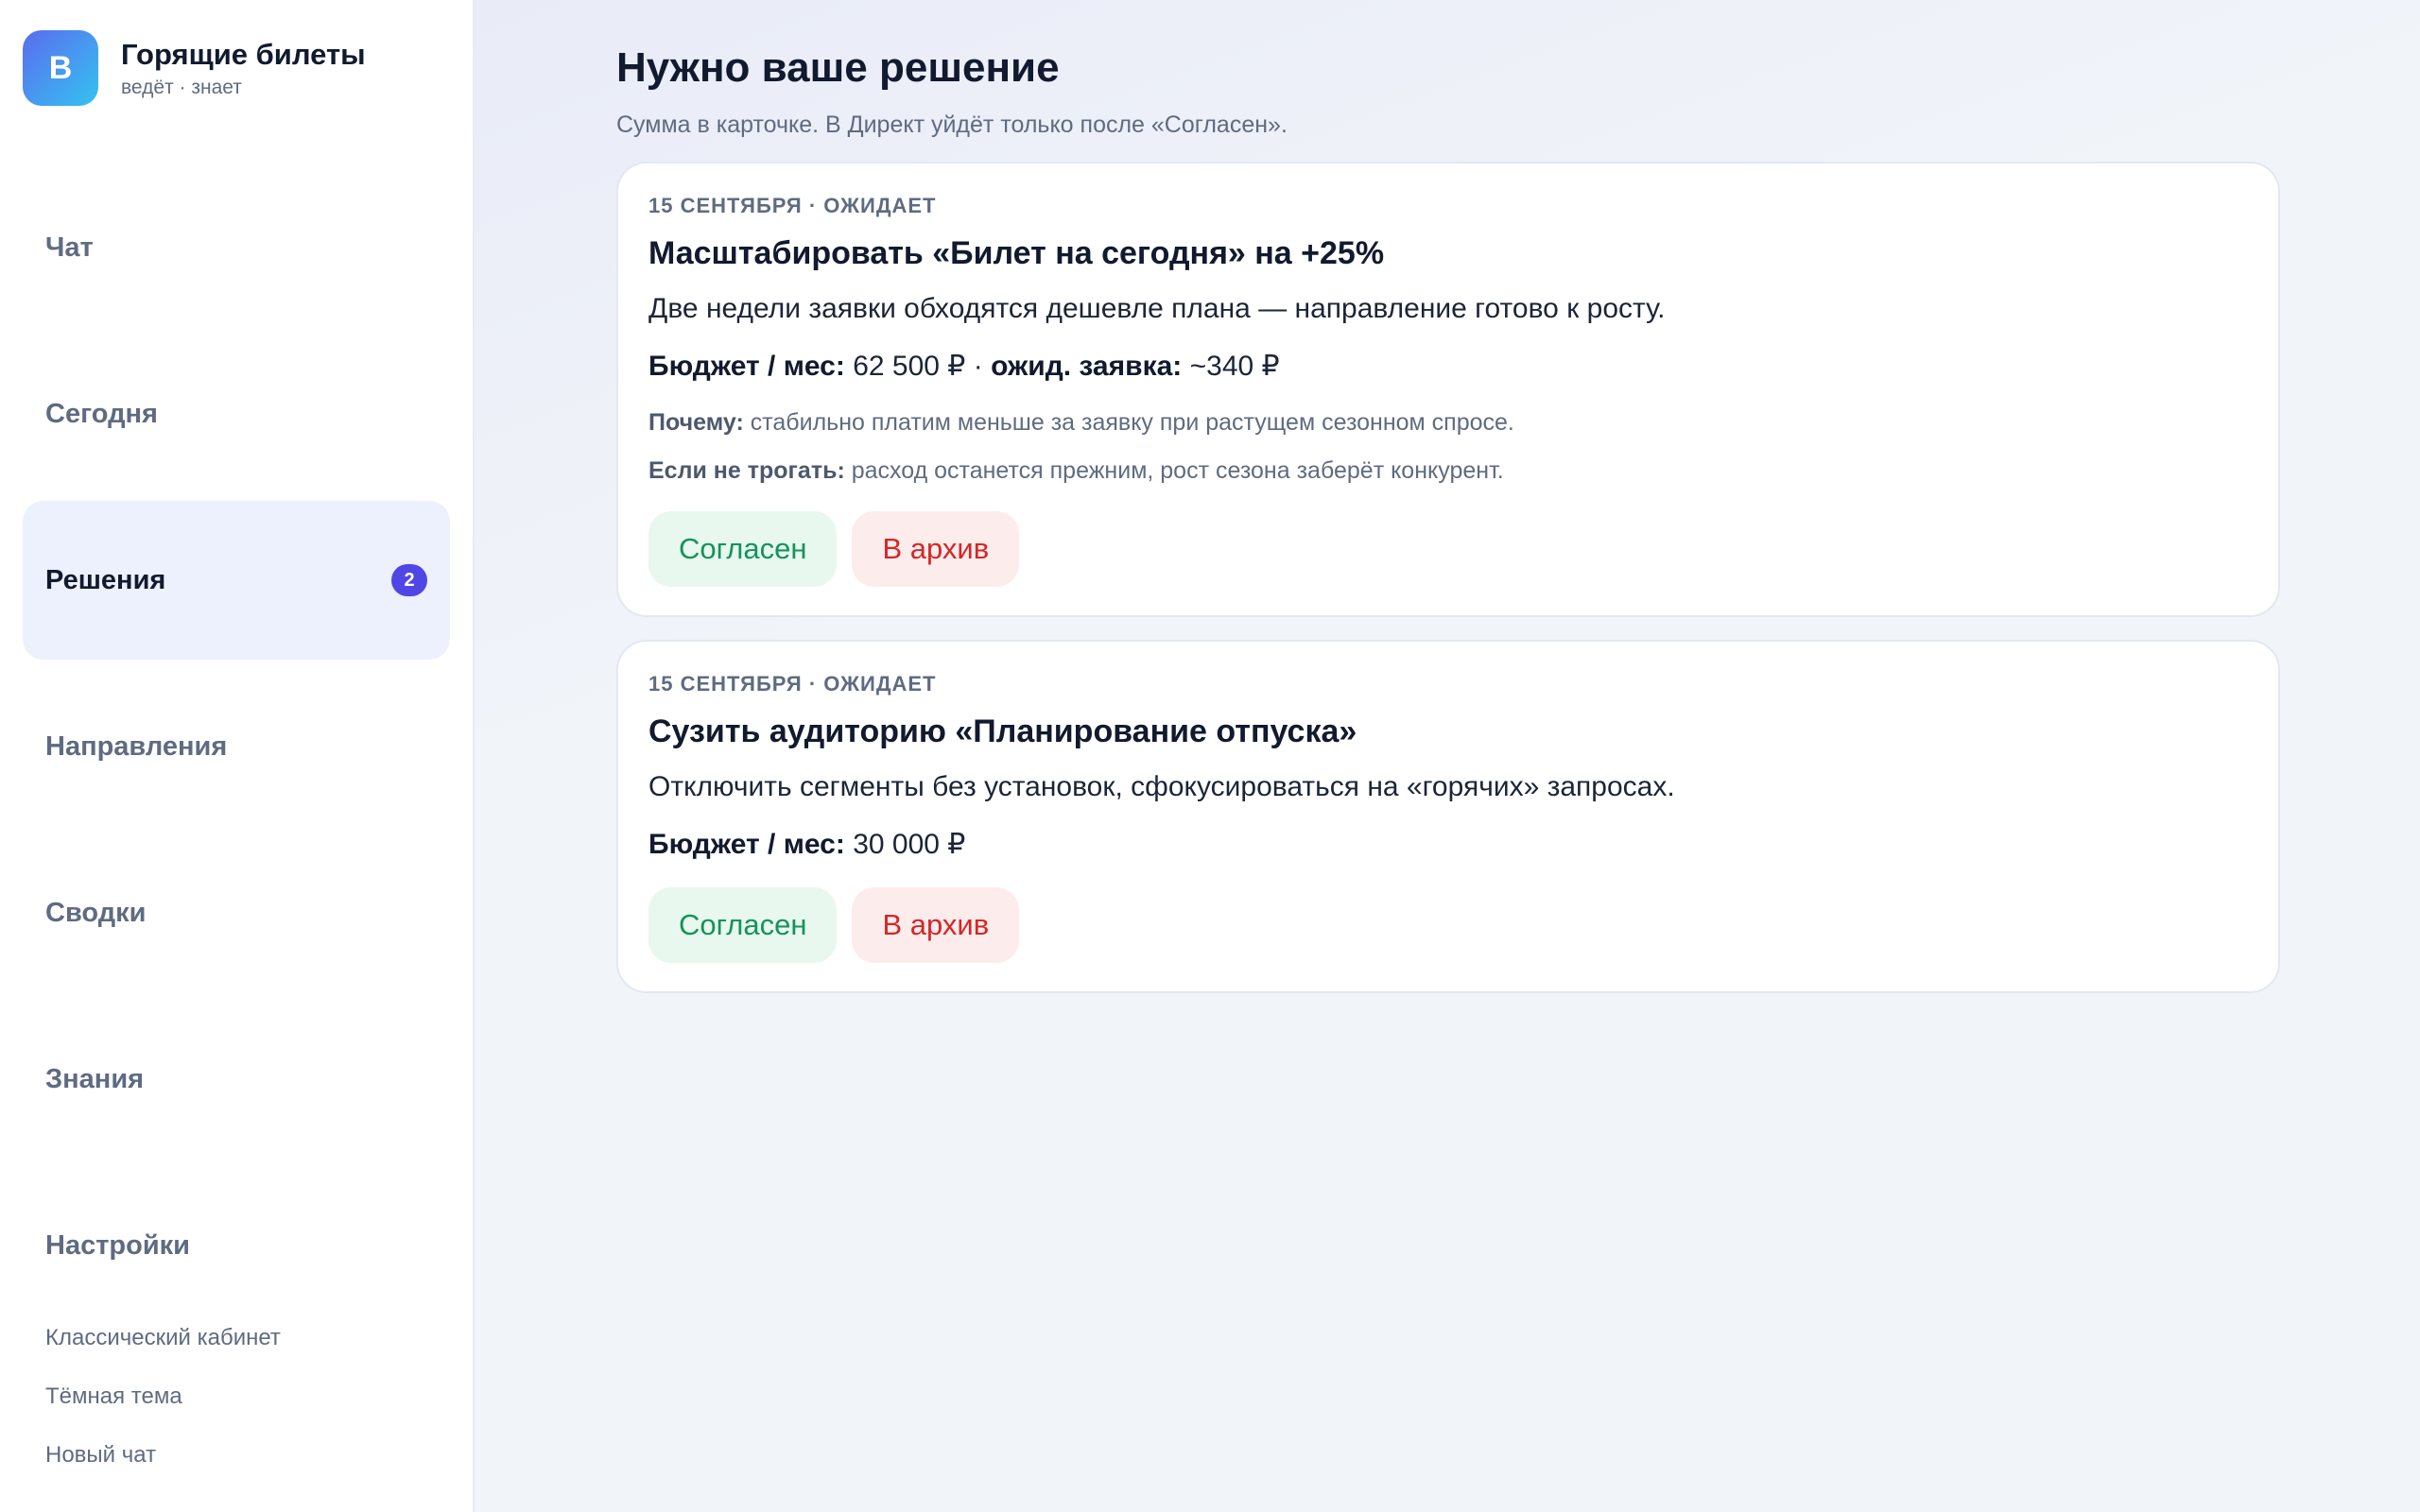  I want to click on brand-text: Горящие билеты ведёт · знает, so click(243, 68).